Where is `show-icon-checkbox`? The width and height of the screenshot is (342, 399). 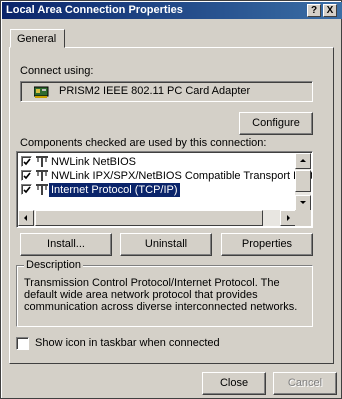 show-icon-checkbox is located at coordinates (22, 343).